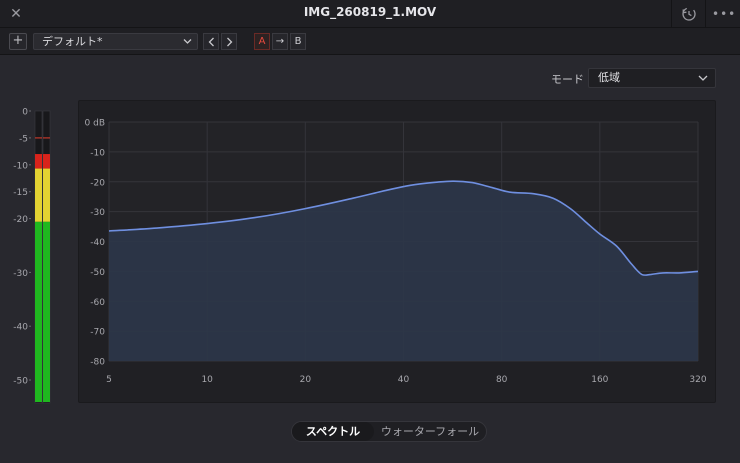 Image resolution: width=740 pixels, height=463 pixels. I want to click on chevron-right-icon, so click(230, 42).